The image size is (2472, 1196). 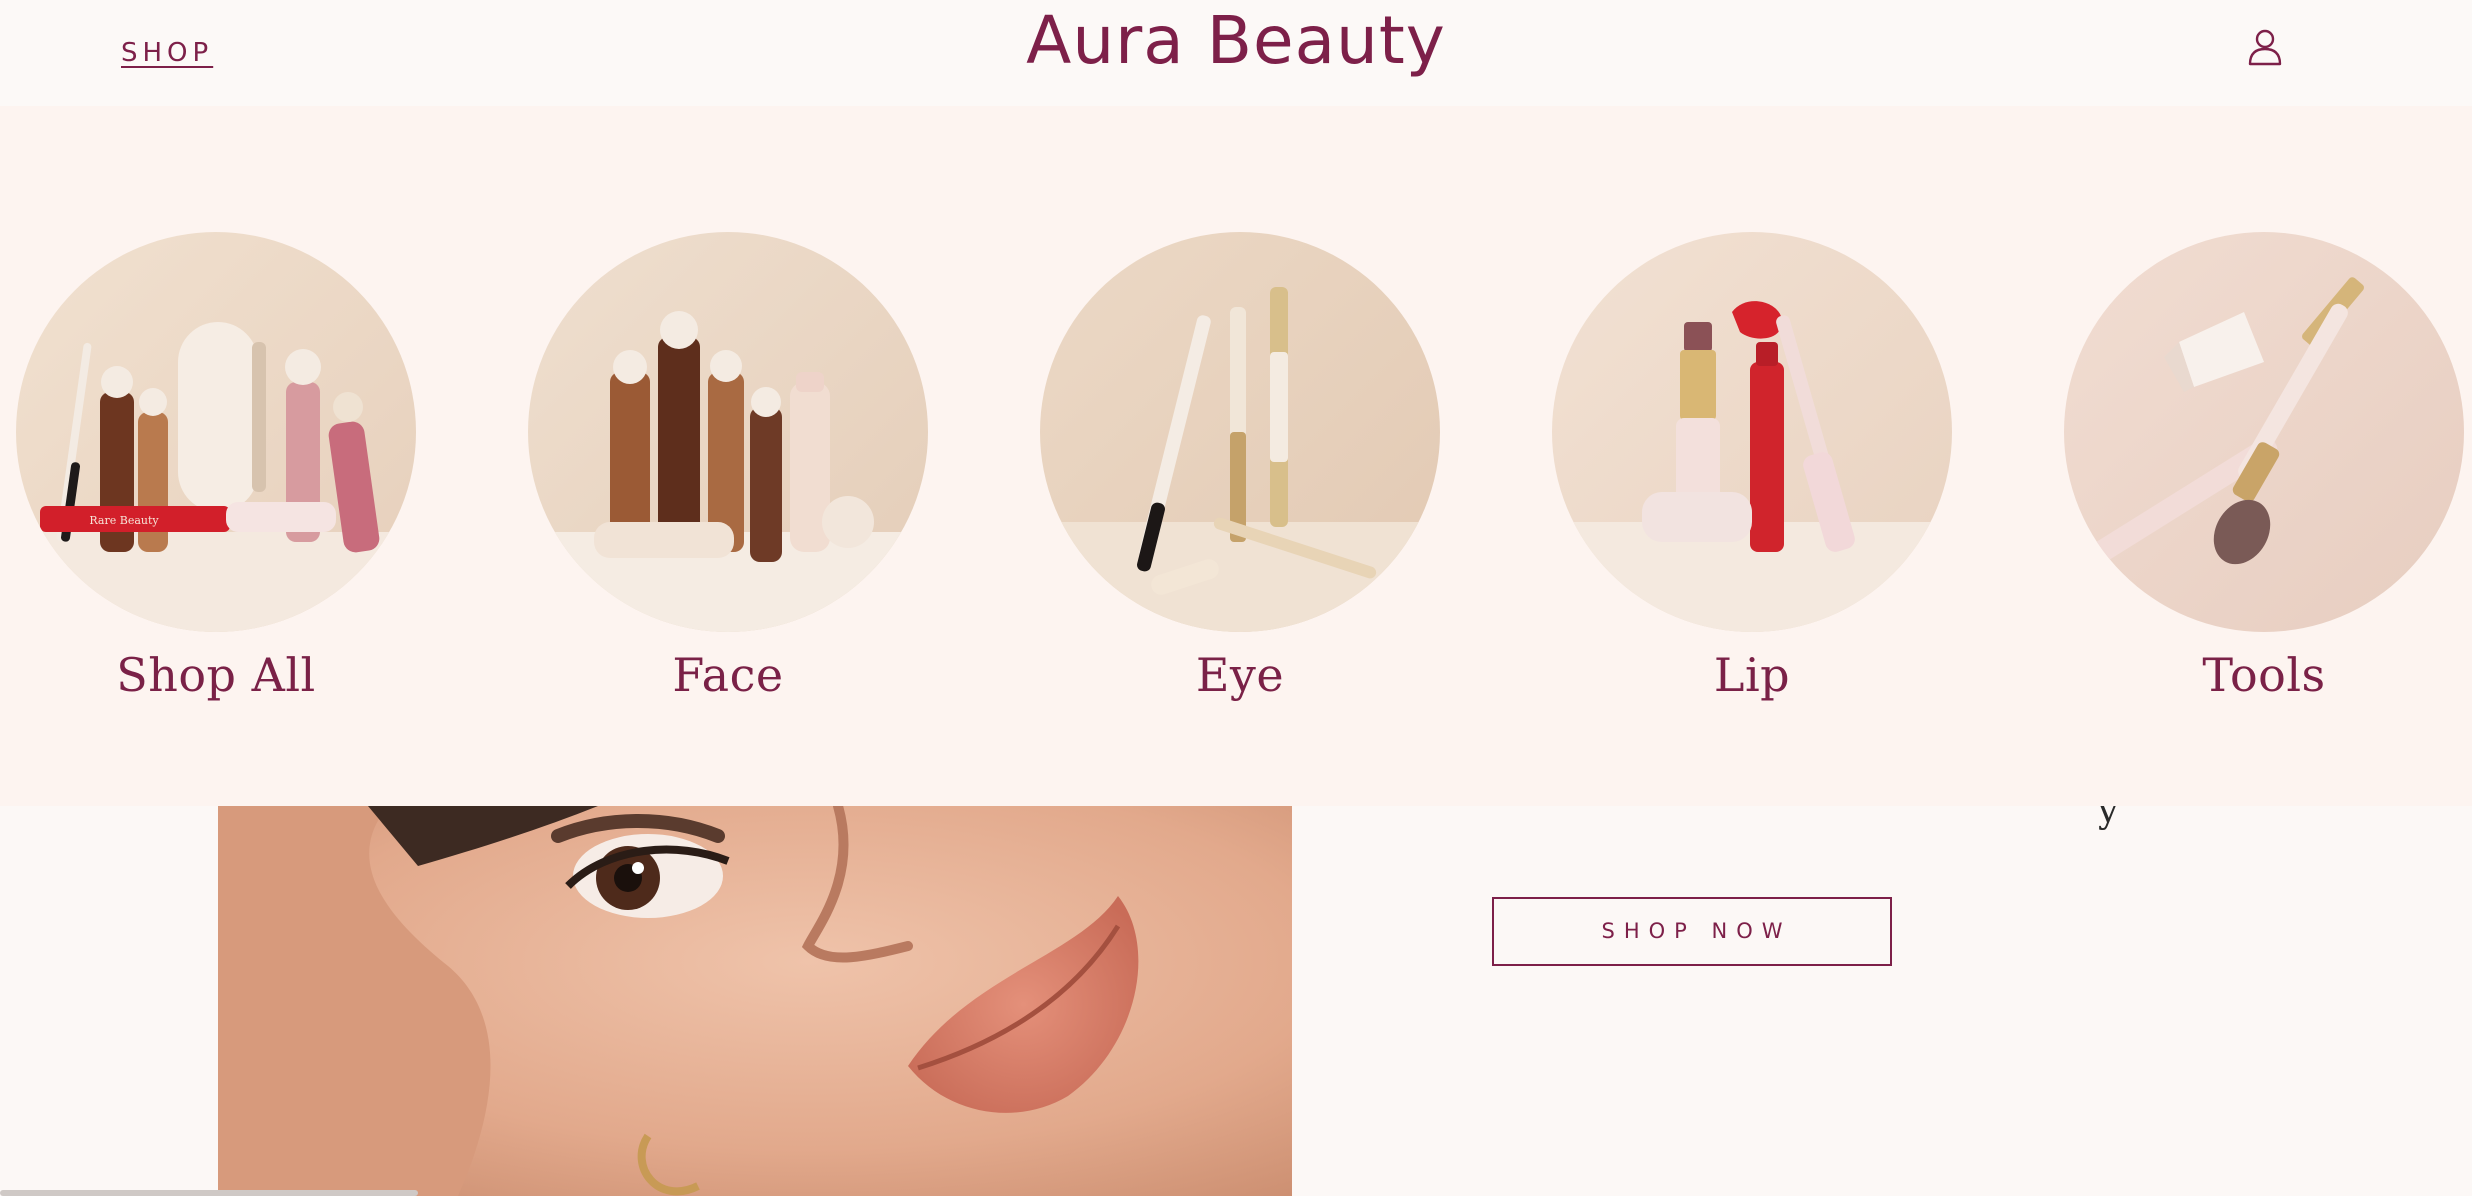 I want to click on category-label-shop-all: Shop All, so click(x=216, y=675).